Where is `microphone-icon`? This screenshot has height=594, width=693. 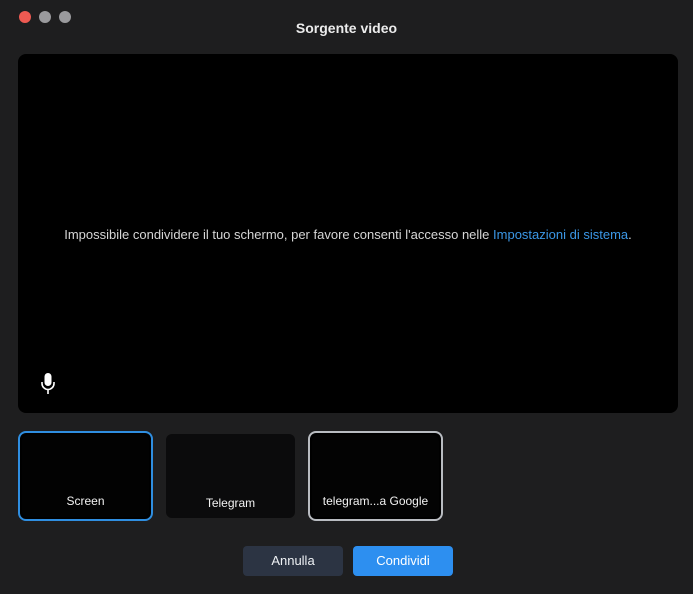
microphone-icon is located at coordinates (48, 384).